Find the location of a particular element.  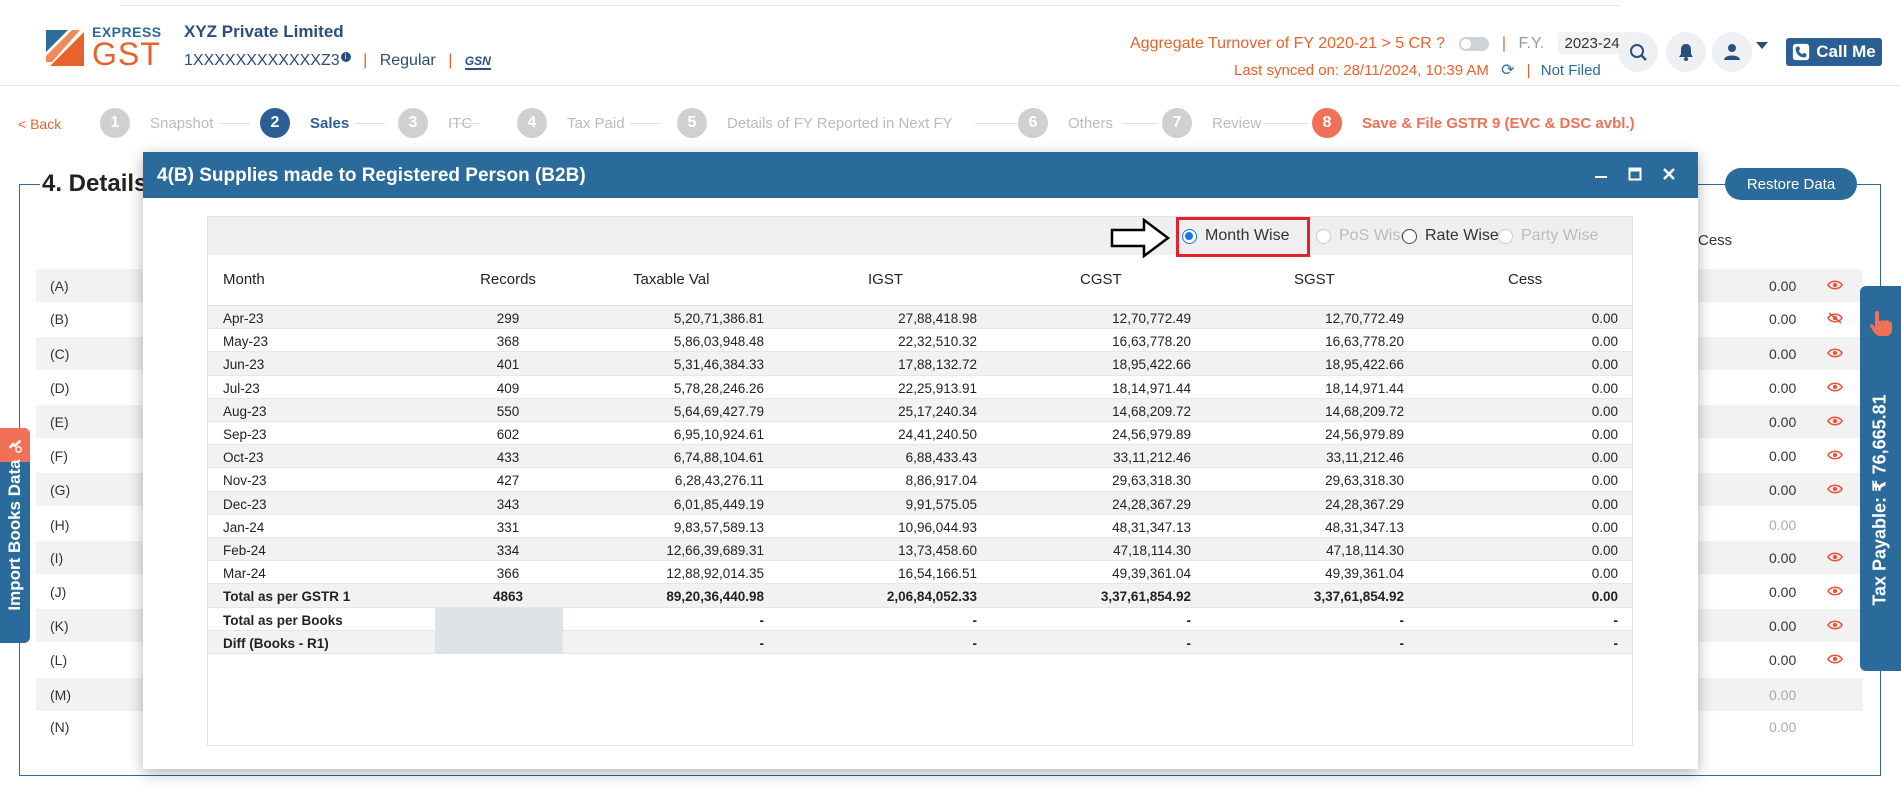

row-code: (E) is located at coordinates (59, 422).